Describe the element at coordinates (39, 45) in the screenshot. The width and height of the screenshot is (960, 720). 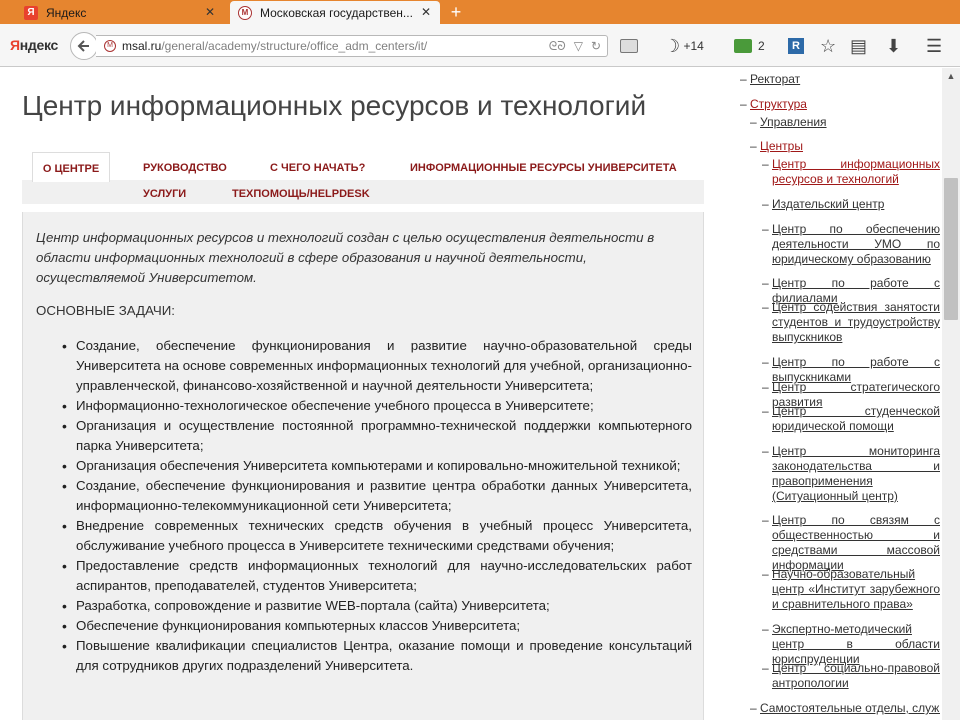
I see `logo-text: ндекс` at that location.